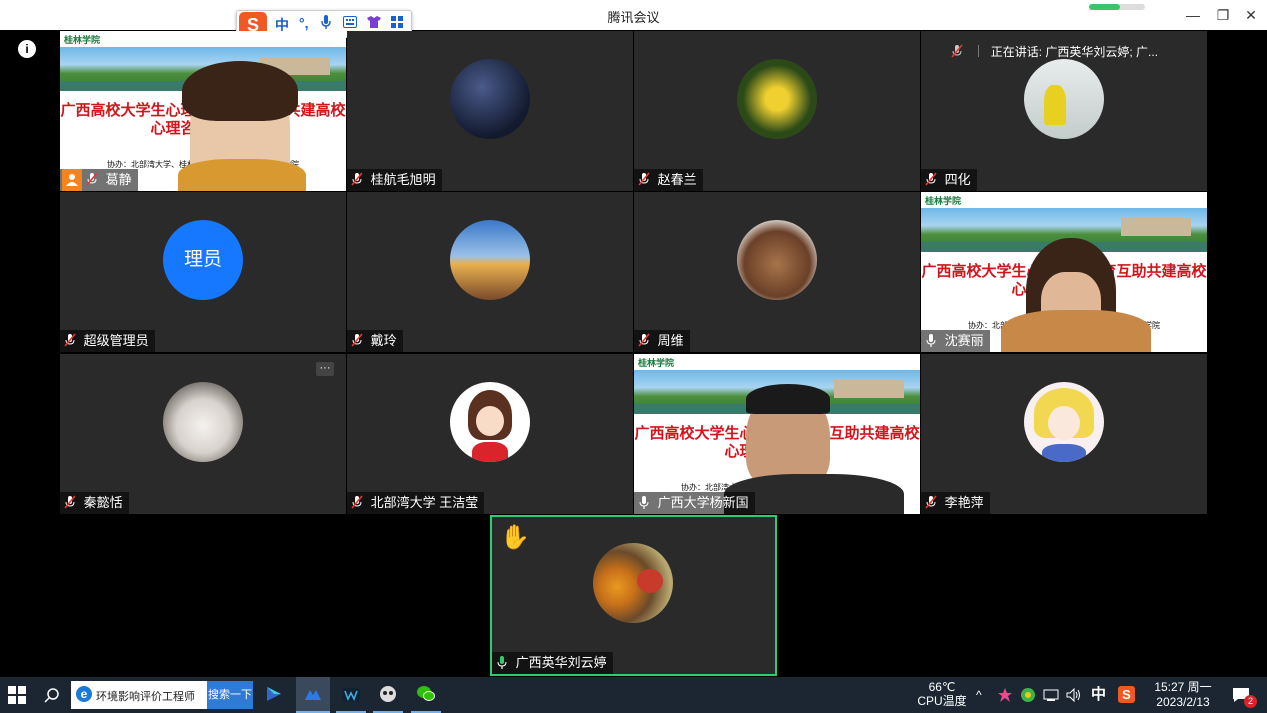 The width and height of the screenshot is (1267, 713). I want to click on ime-punct-toggle: °,, so click(304, 23).